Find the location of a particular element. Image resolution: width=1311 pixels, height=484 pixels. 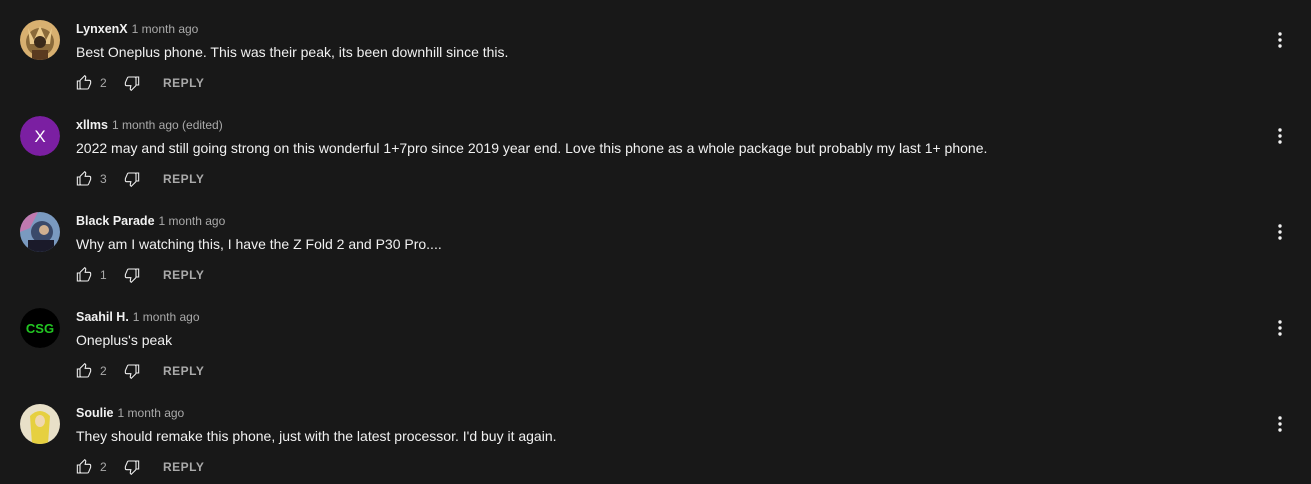

comment-actions: 3 REPLY is located at coordinates (140, 179).